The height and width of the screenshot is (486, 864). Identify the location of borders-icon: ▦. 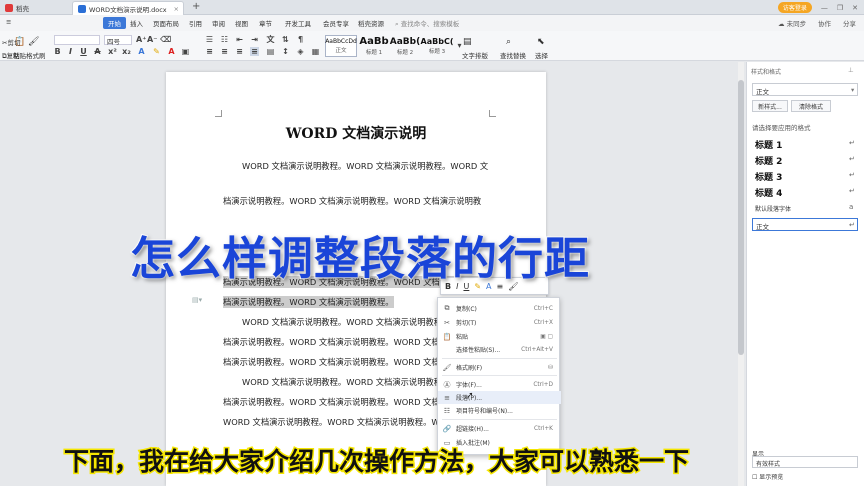
(315, 51).